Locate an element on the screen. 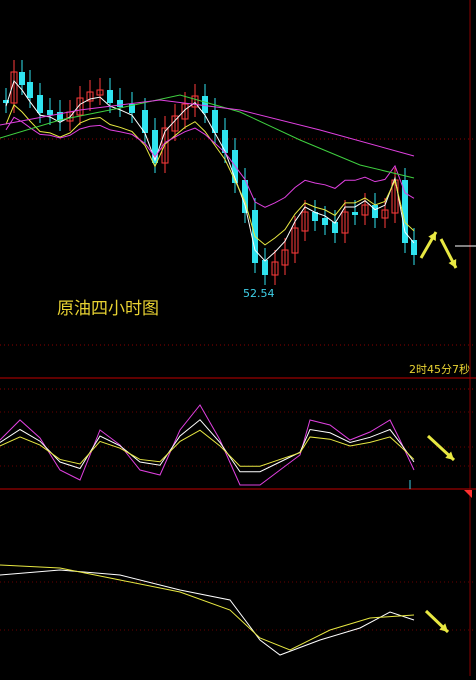 The height and width of the screenshot is (680, 476). low-price-label: 52.54 is located at coordinates (259, 293).